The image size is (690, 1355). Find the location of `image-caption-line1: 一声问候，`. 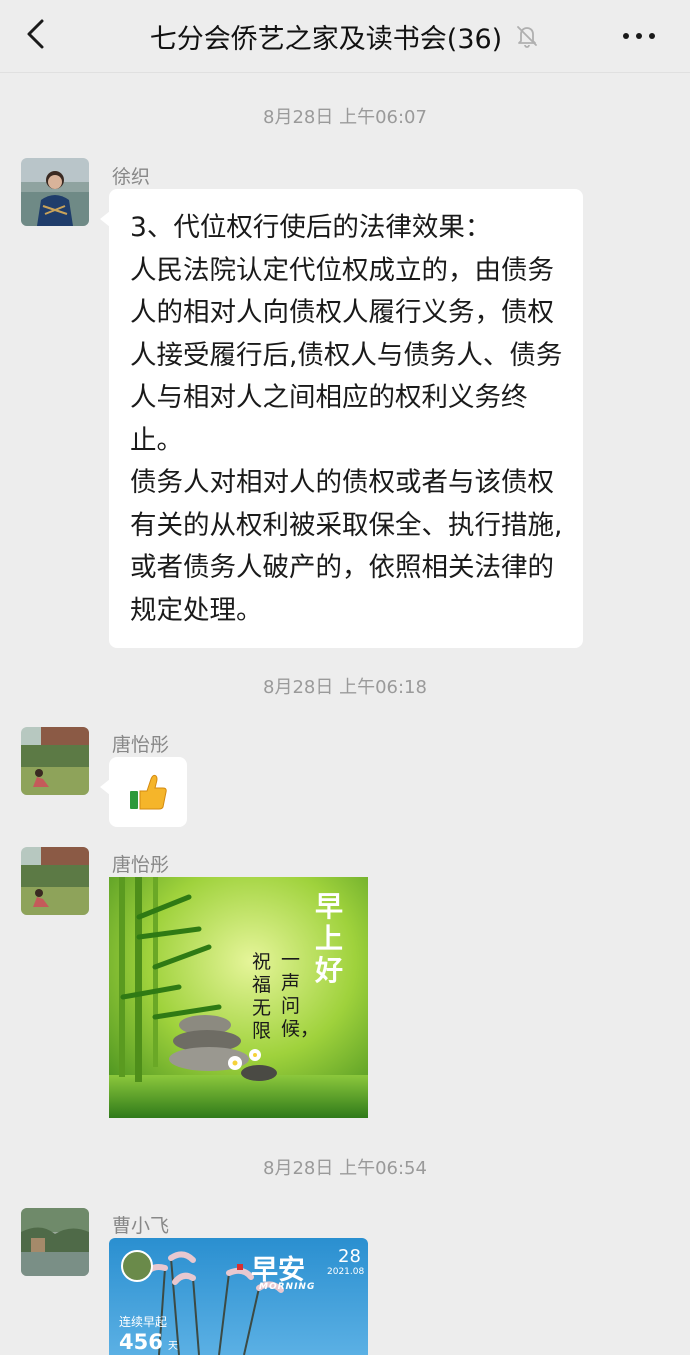

image-caption-line1: 一声问候， is located at coordinates (300, 994).